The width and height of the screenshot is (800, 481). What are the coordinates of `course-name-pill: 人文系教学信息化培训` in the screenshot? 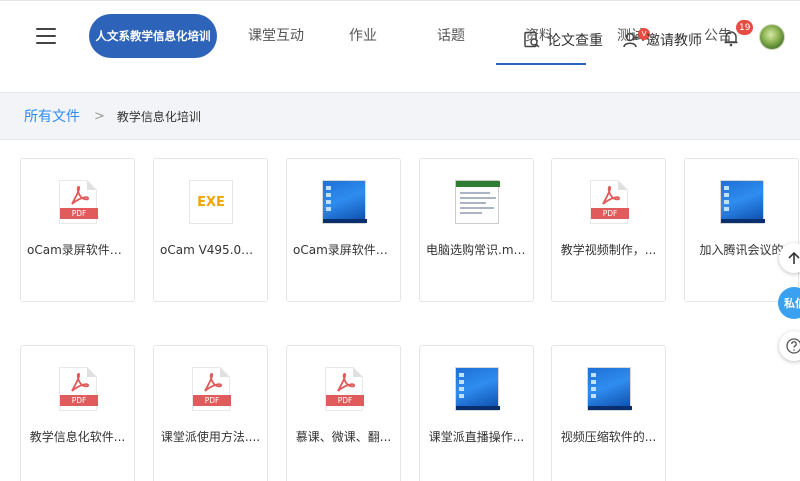 It's located at (153, 36).